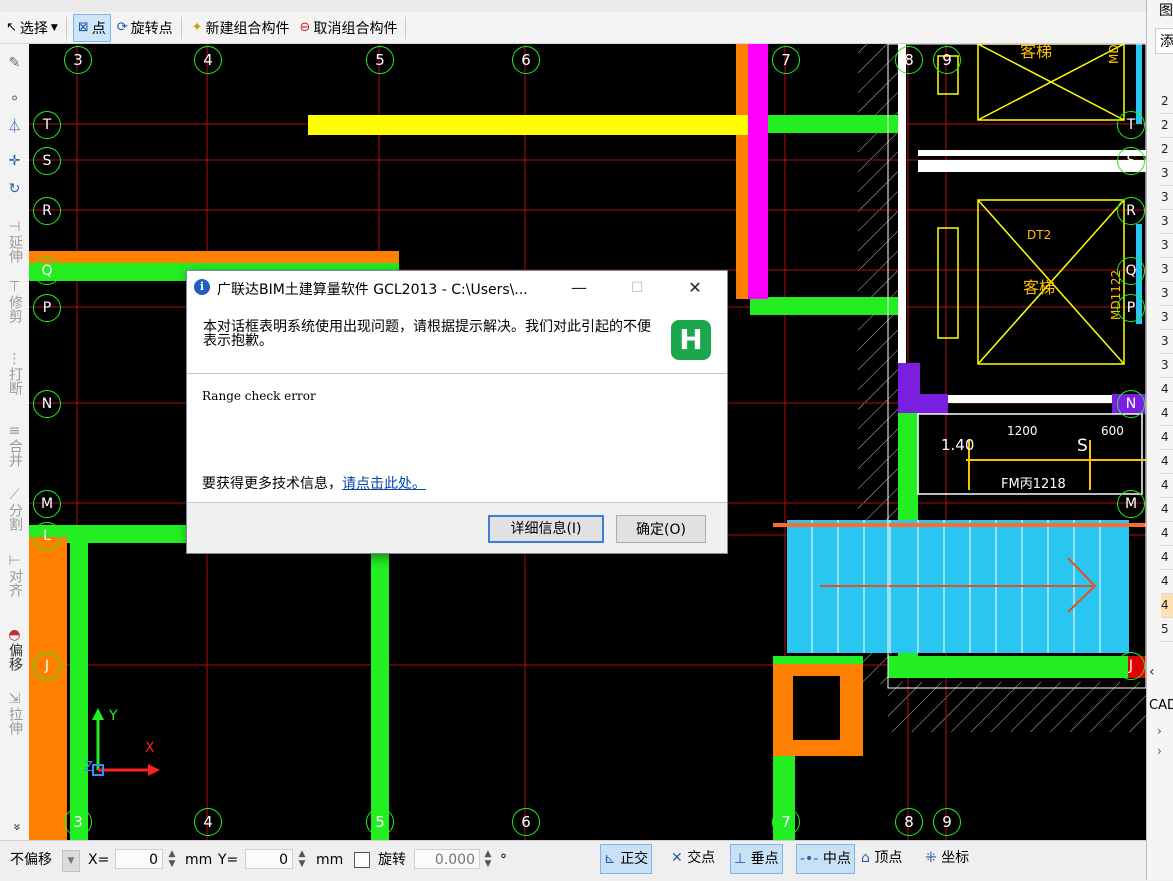 The height and width of the screenshot is (881, 1173). What do you see at coordinates (98, 28) in the screenshot?
I see `point-label: 点` at bounding box center [98, 28].